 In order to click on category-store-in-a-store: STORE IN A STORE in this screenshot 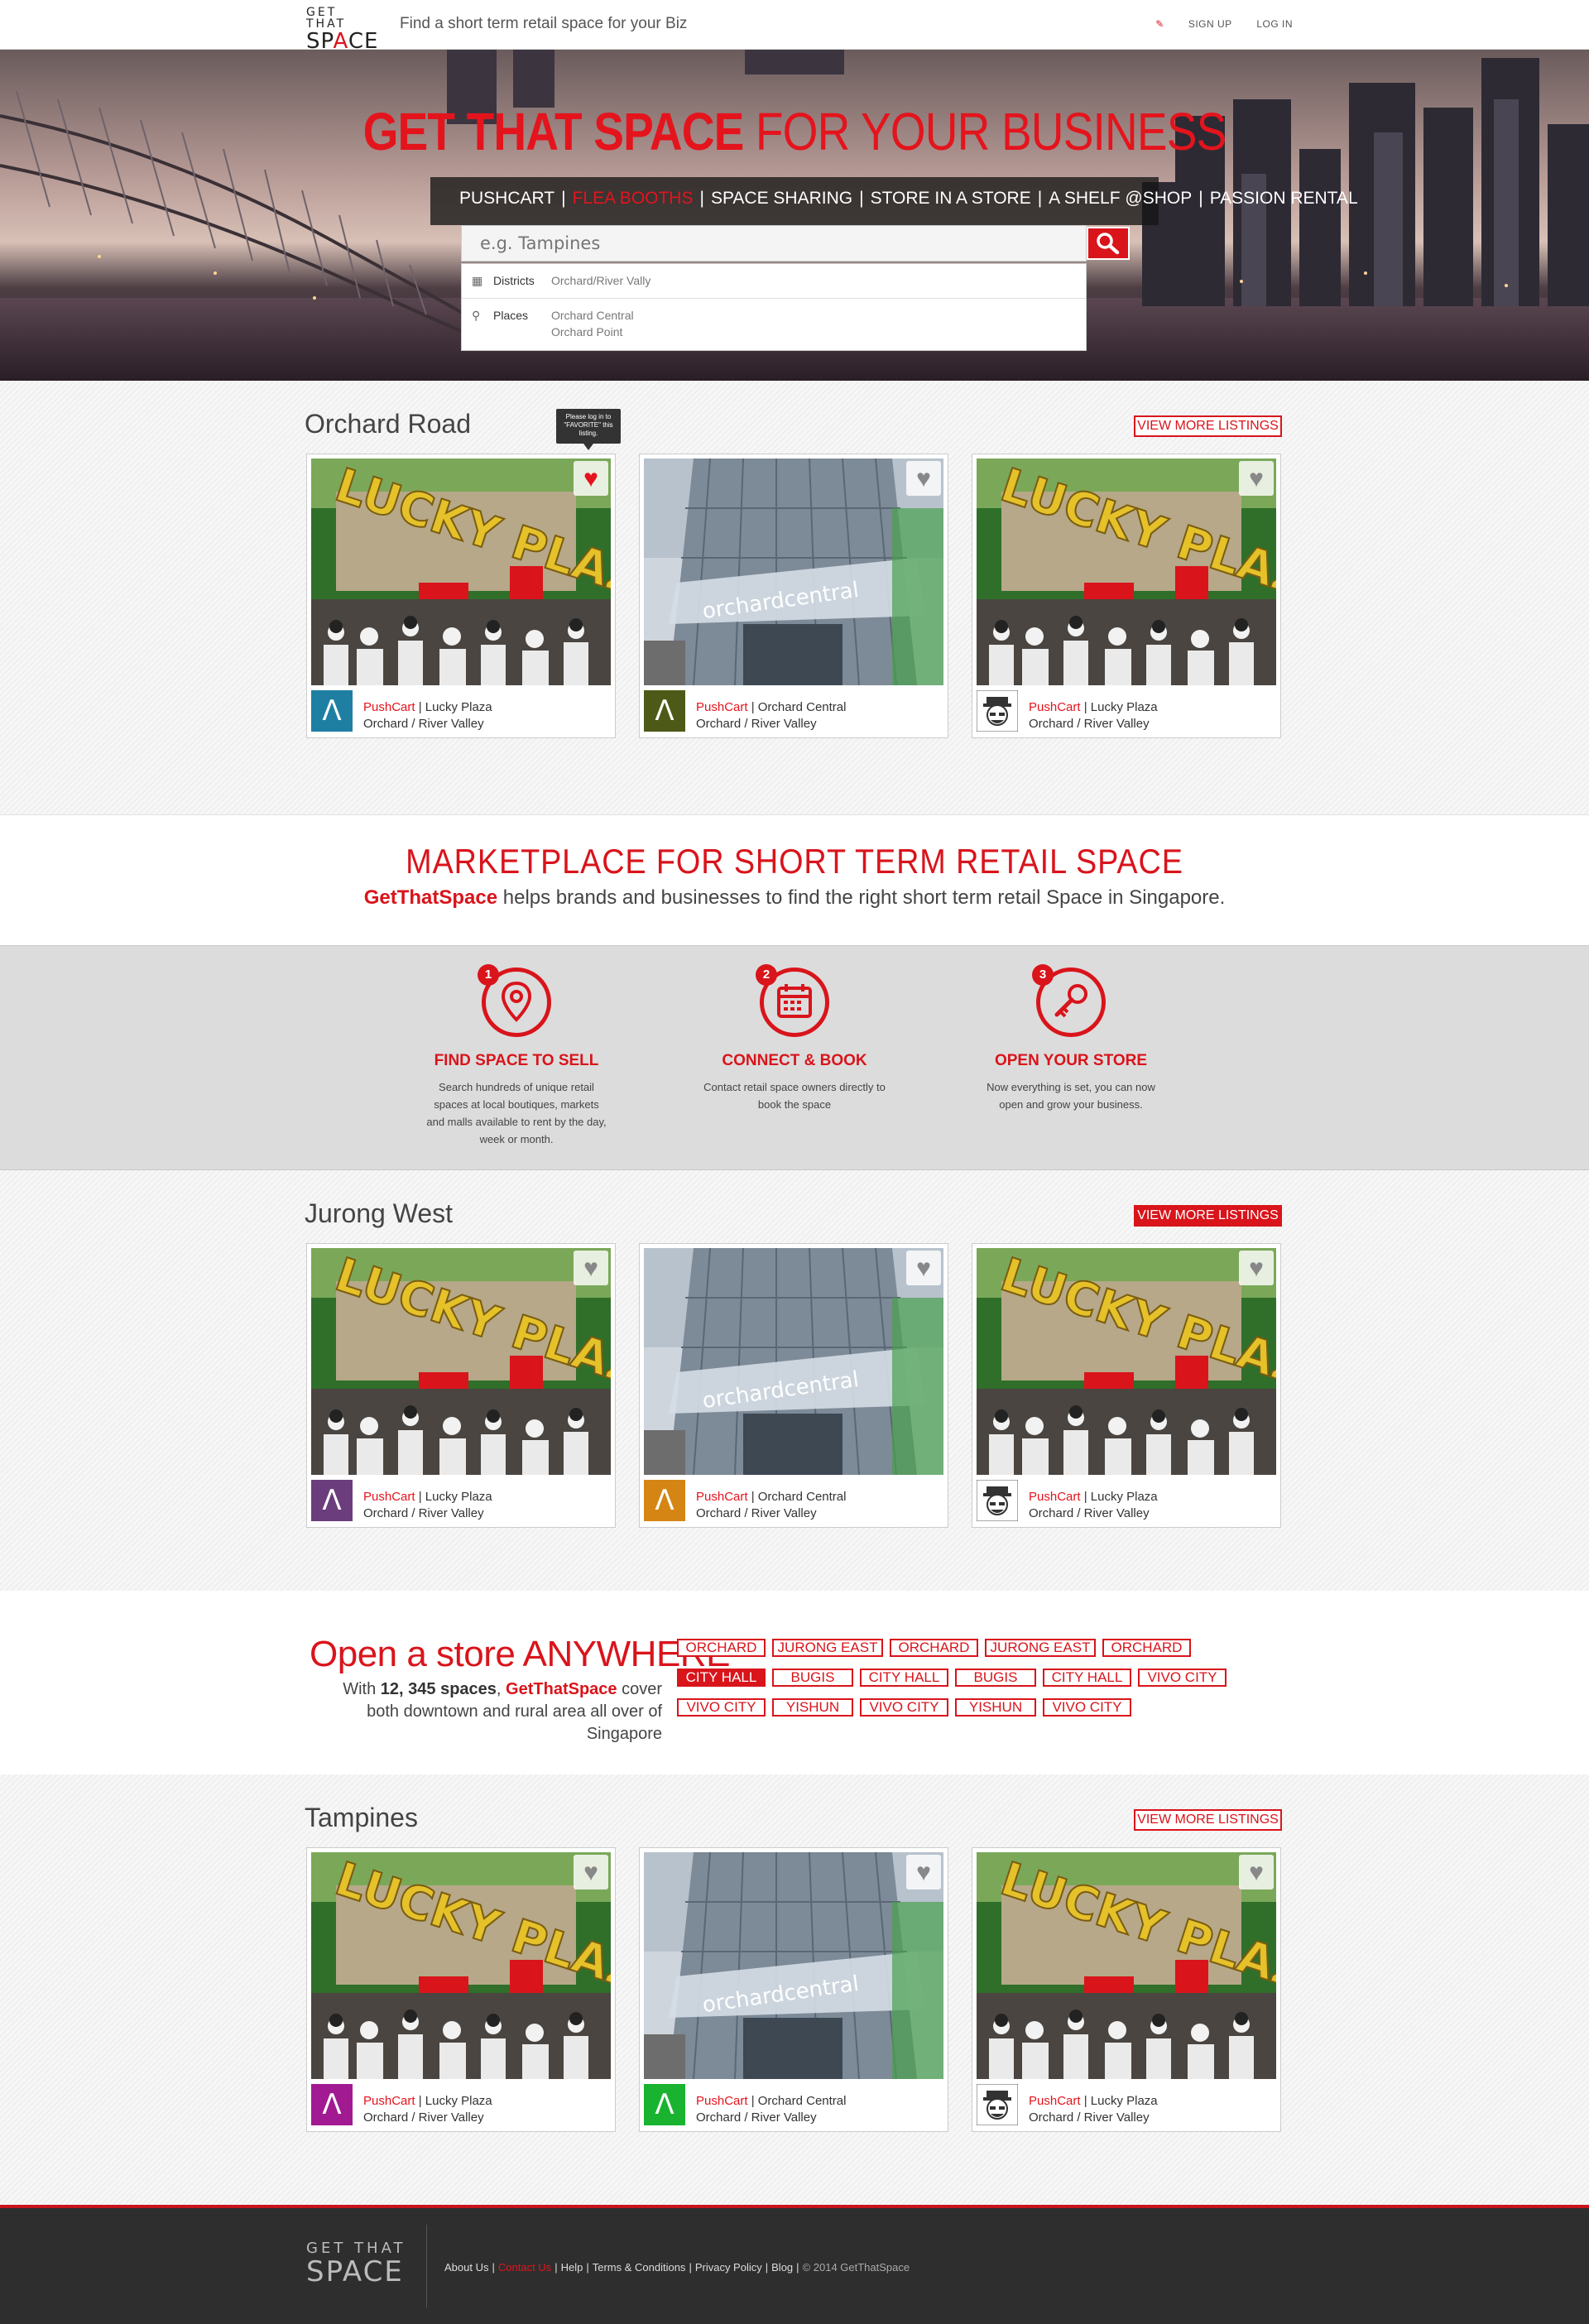, I will do `click(951, 199)`.